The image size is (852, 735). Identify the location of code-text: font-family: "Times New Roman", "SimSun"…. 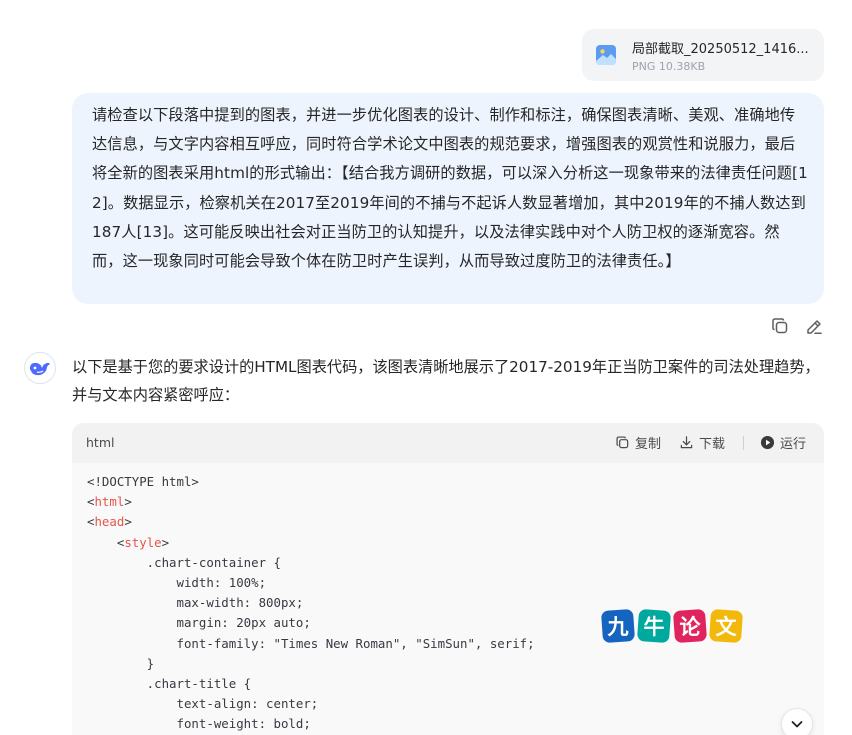
(311, 643).